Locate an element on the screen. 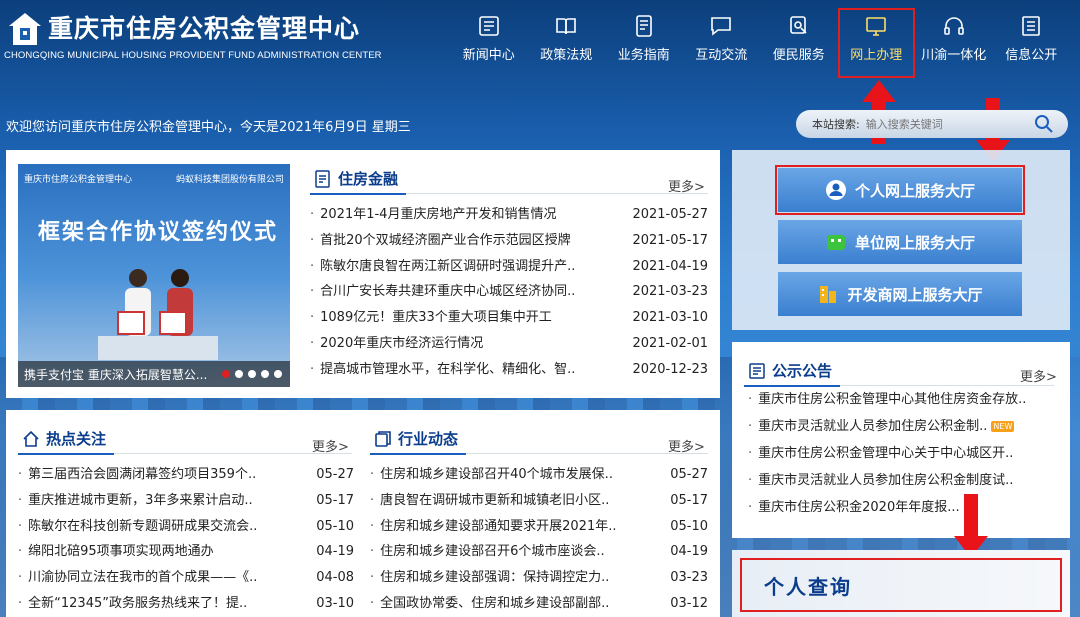 The height and width of the screenshot is (617, 1080). item-title: 1089亿元！重庆33个重大项目集中开工 is located at coordinates (431, 318).